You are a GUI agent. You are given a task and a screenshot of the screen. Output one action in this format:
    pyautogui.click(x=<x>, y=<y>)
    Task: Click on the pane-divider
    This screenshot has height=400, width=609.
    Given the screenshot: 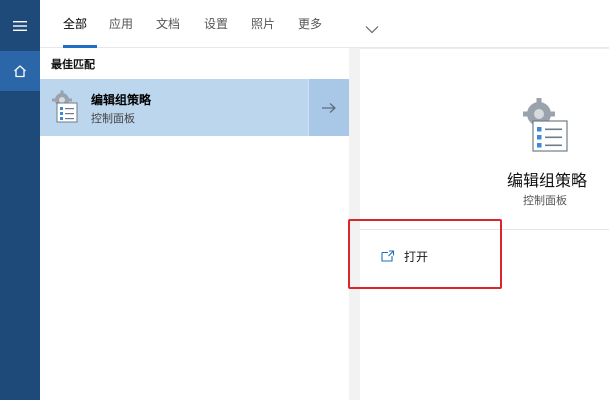 What is the action you would take?
    pyautogui.click(x=354, y=224)
    